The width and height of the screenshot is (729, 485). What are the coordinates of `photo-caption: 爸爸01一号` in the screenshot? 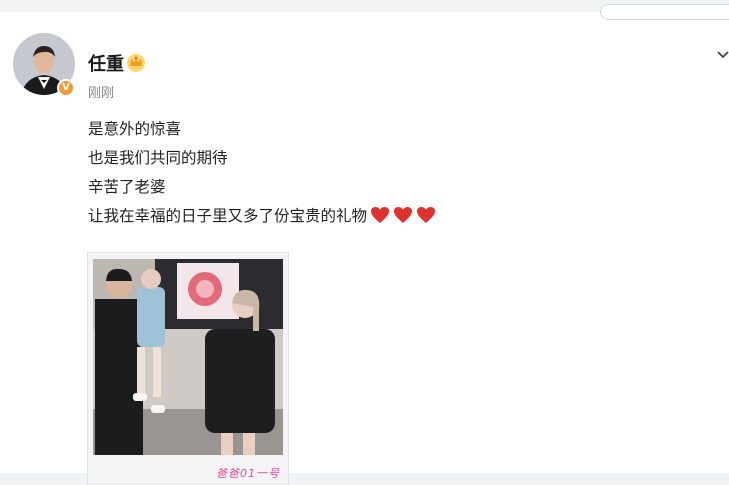 It's located at (248, 473).